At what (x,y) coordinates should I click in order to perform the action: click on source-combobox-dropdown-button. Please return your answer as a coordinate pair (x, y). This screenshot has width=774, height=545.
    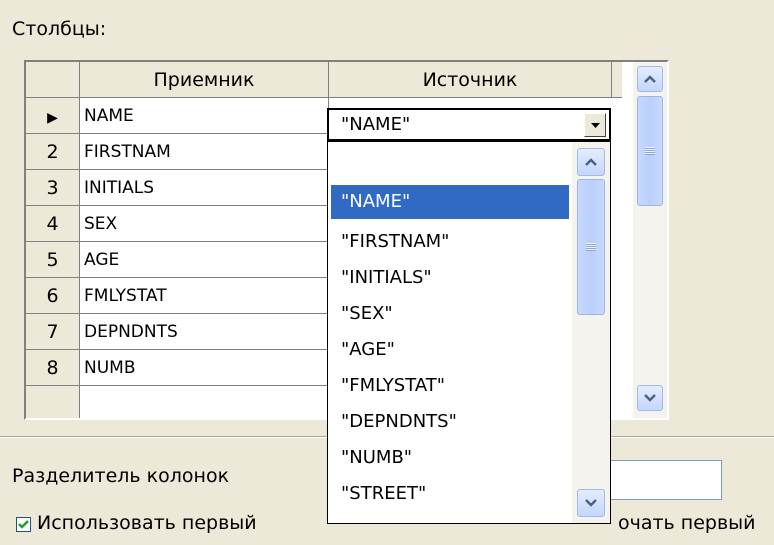
    Looking at the image, I should click on (595, 125).